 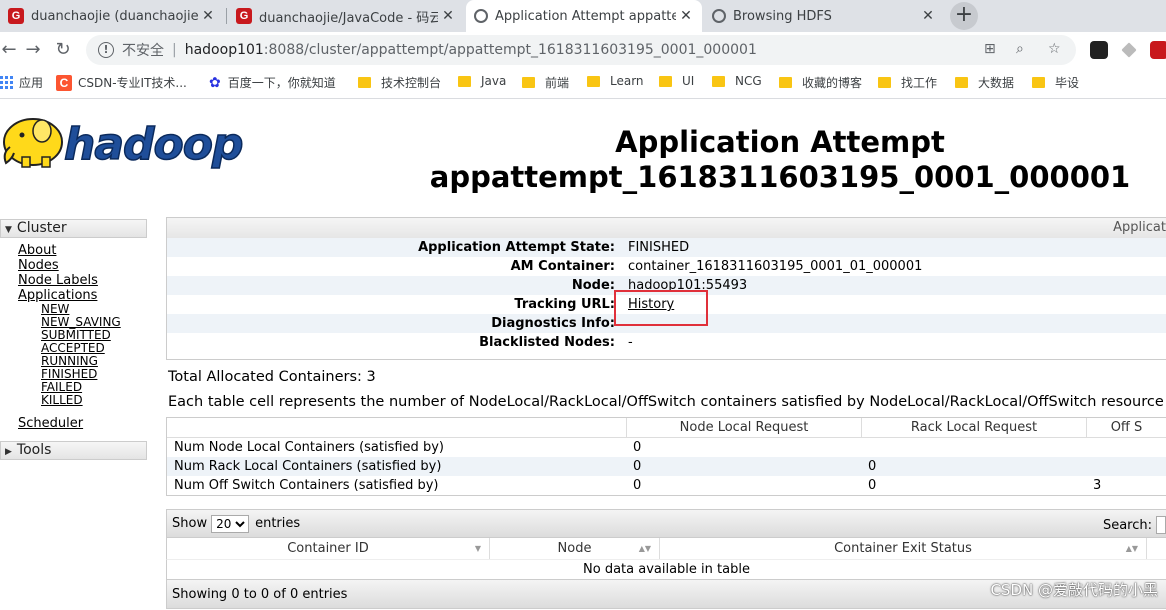 What do you see at coordinates (1126, 427) in the screenshot?
I see `column-header: Off S` at bounding box center [1126, 427].